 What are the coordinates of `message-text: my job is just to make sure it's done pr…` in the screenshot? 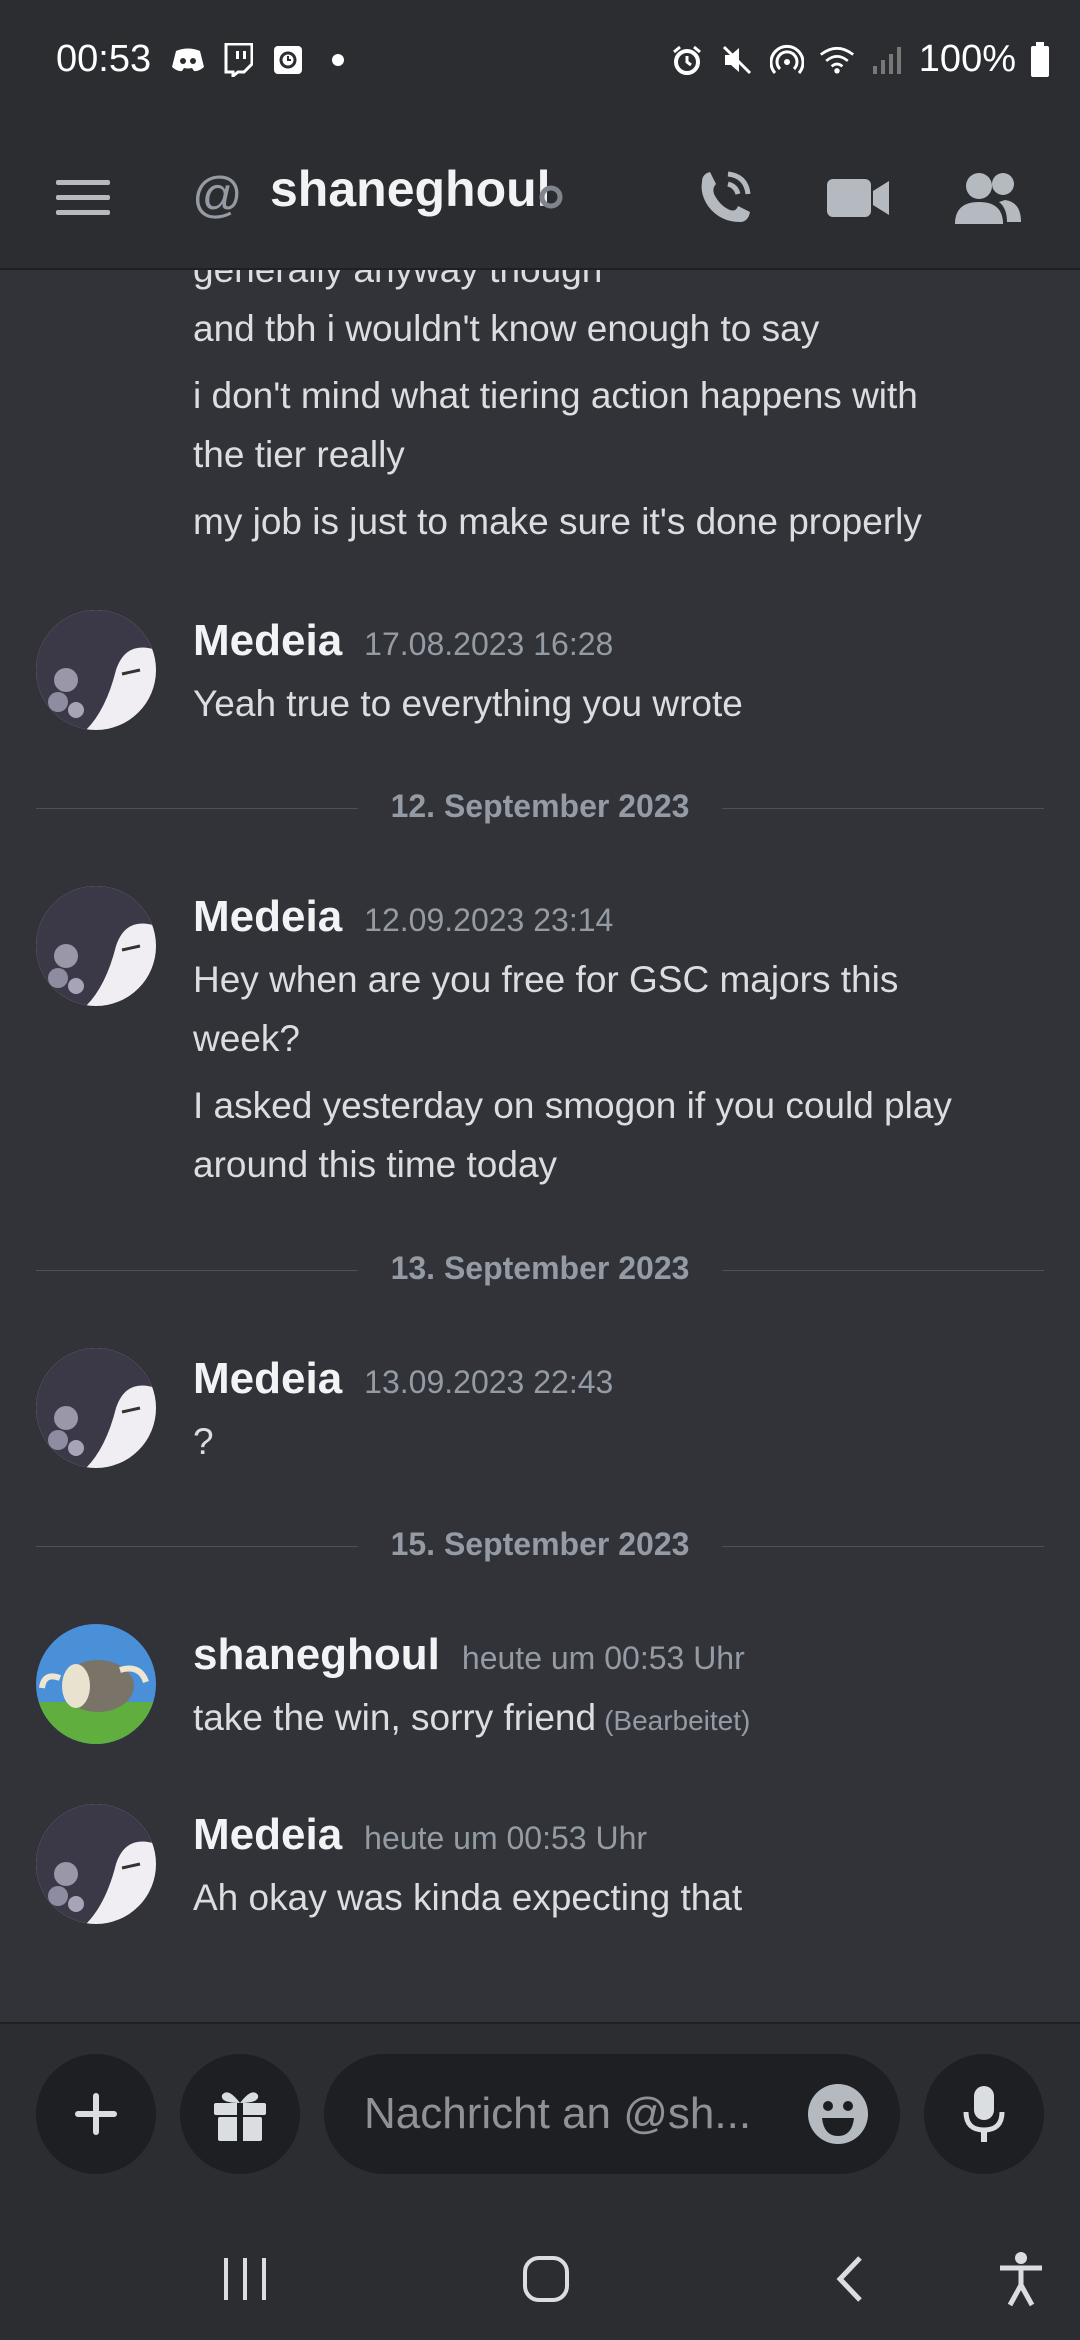 It's located at (557, 521).